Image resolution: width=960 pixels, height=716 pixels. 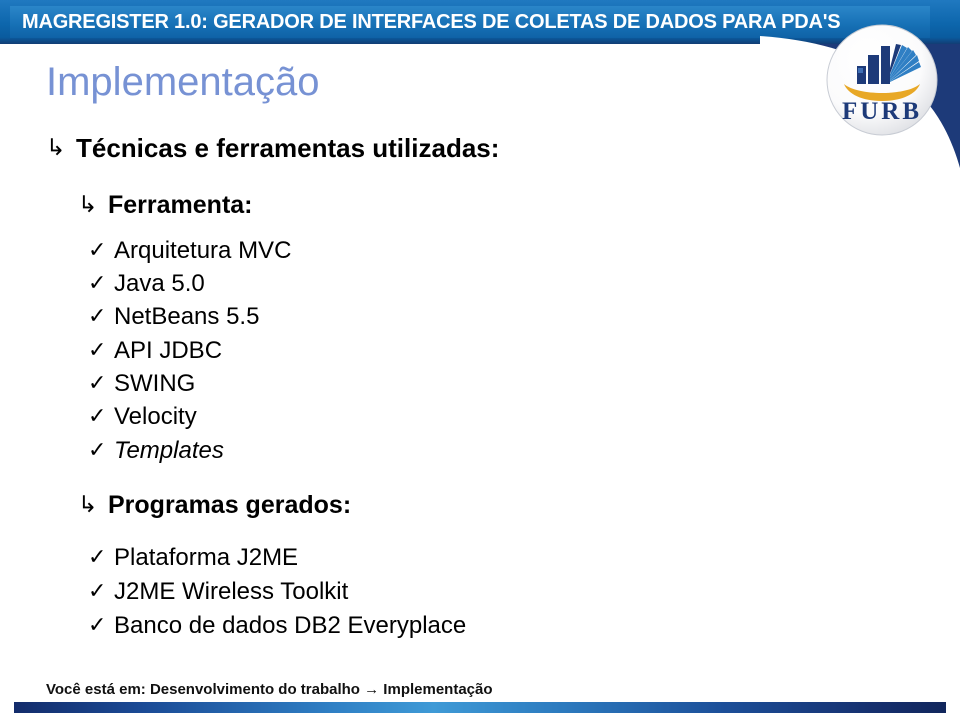 What do you see at coordinates (169, 450) in the screenshot?
I see `list-item-label: Templates` at bounding box center [169, 450].